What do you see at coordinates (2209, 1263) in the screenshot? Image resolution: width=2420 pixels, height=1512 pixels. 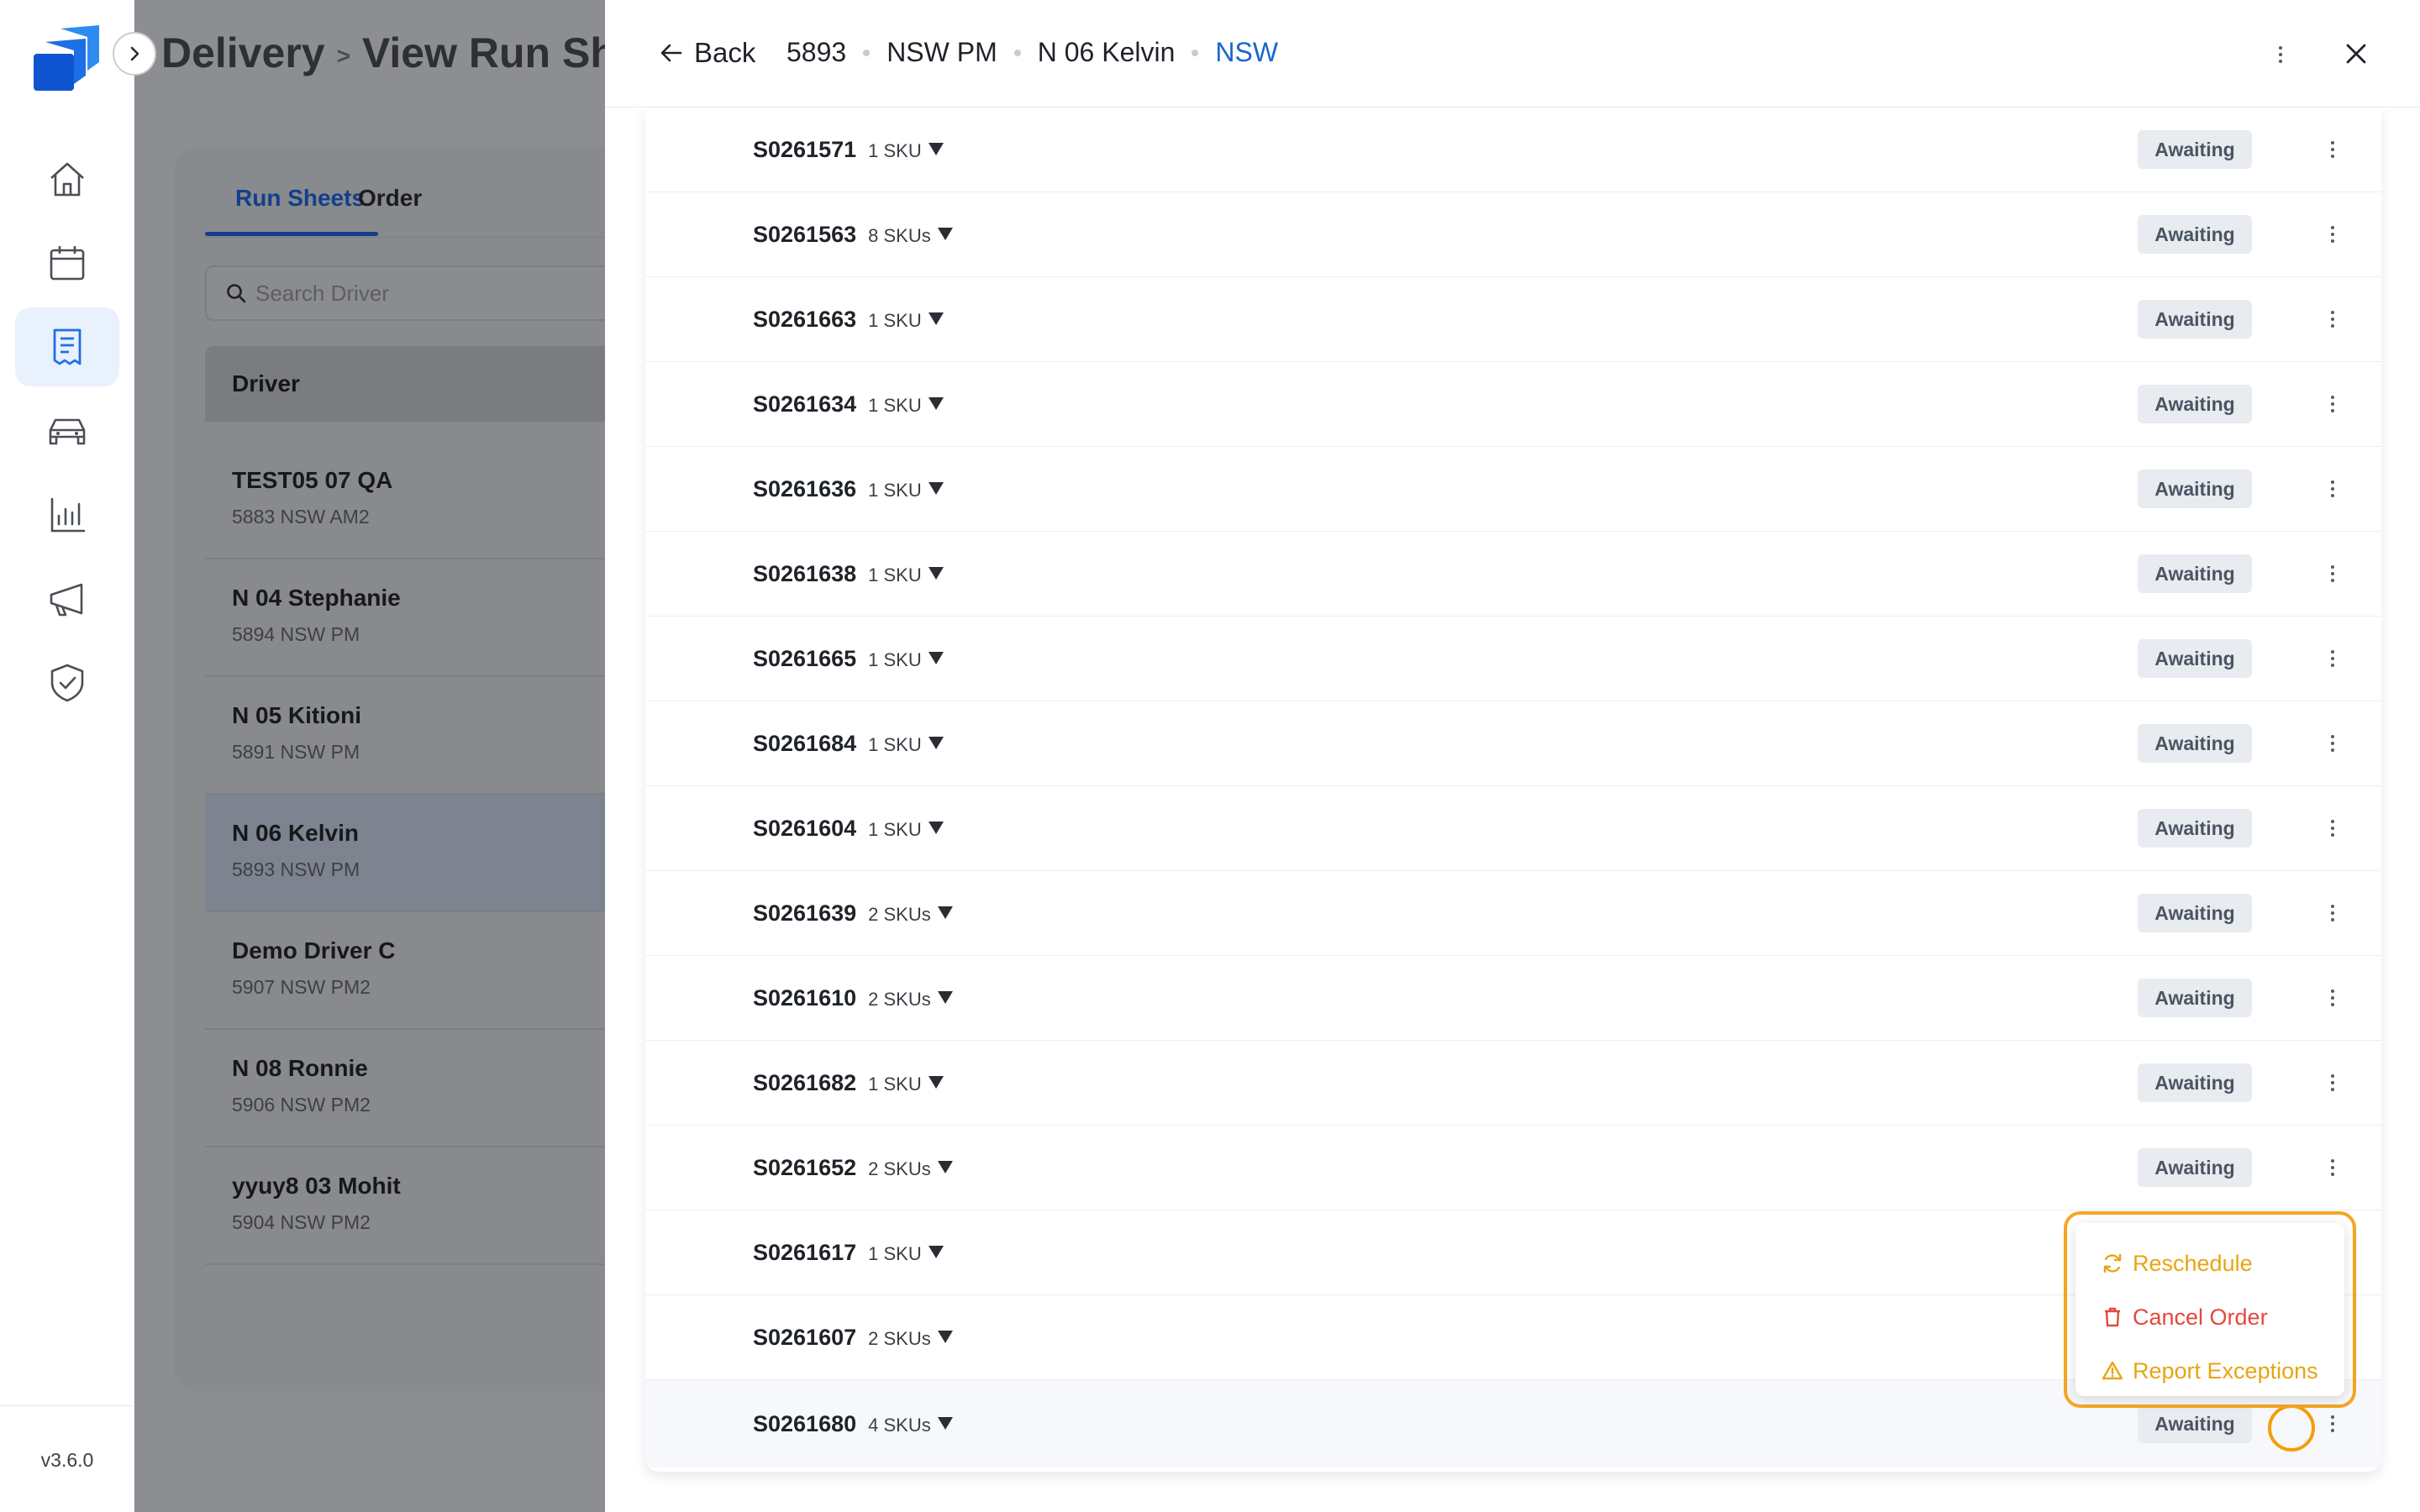 I see `menu-reschedule: Reschedule` at bounding box center [2209, 1263].